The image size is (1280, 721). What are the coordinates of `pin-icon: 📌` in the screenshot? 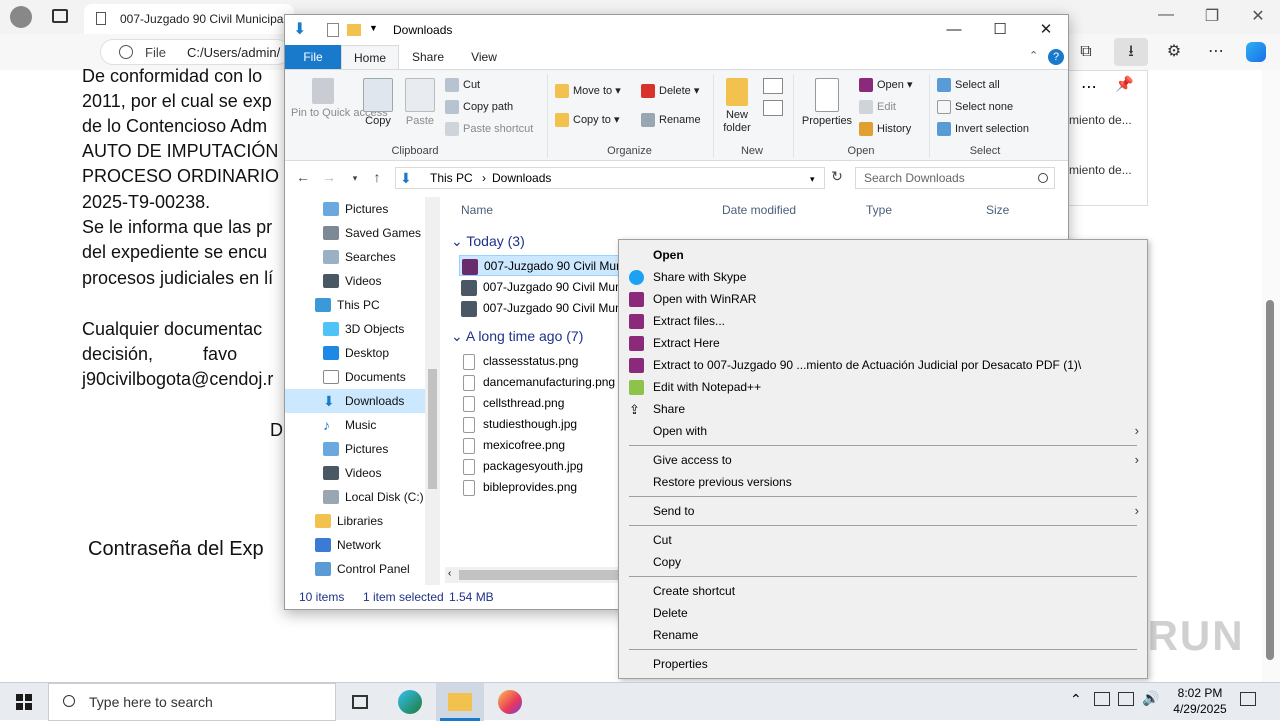 It's located at (1124, 84).